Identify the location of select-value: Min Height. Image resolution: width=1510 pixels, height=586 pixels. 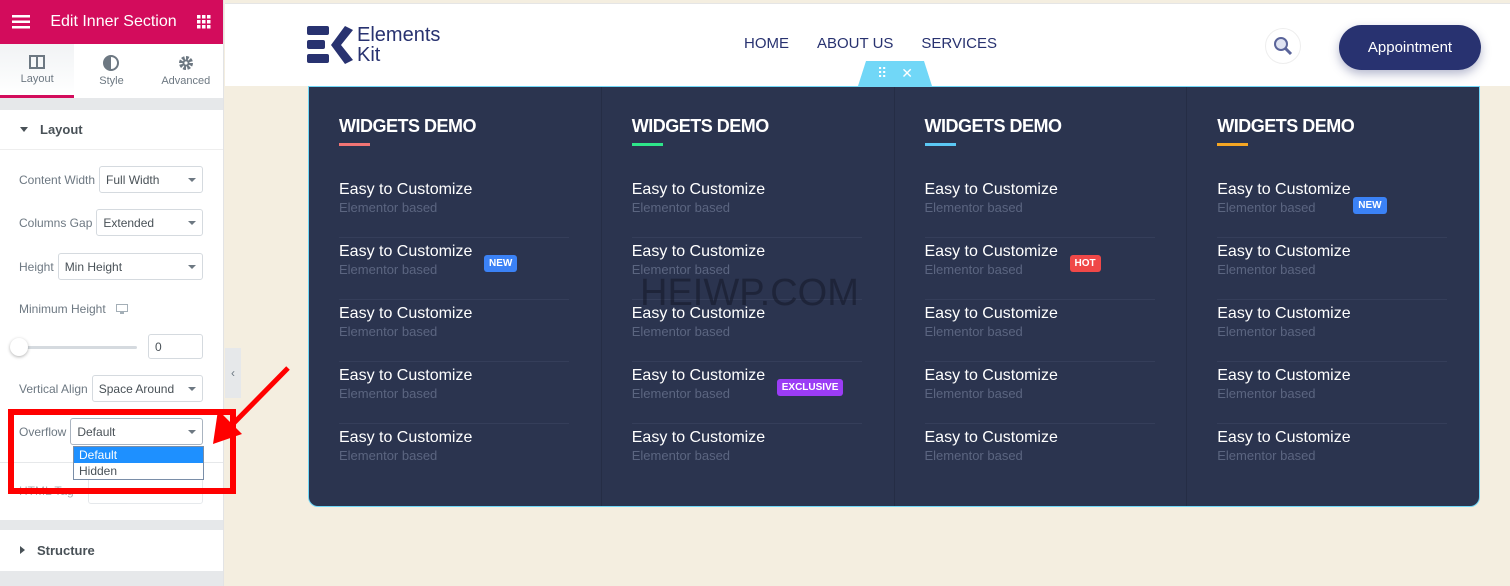
(93, 266).